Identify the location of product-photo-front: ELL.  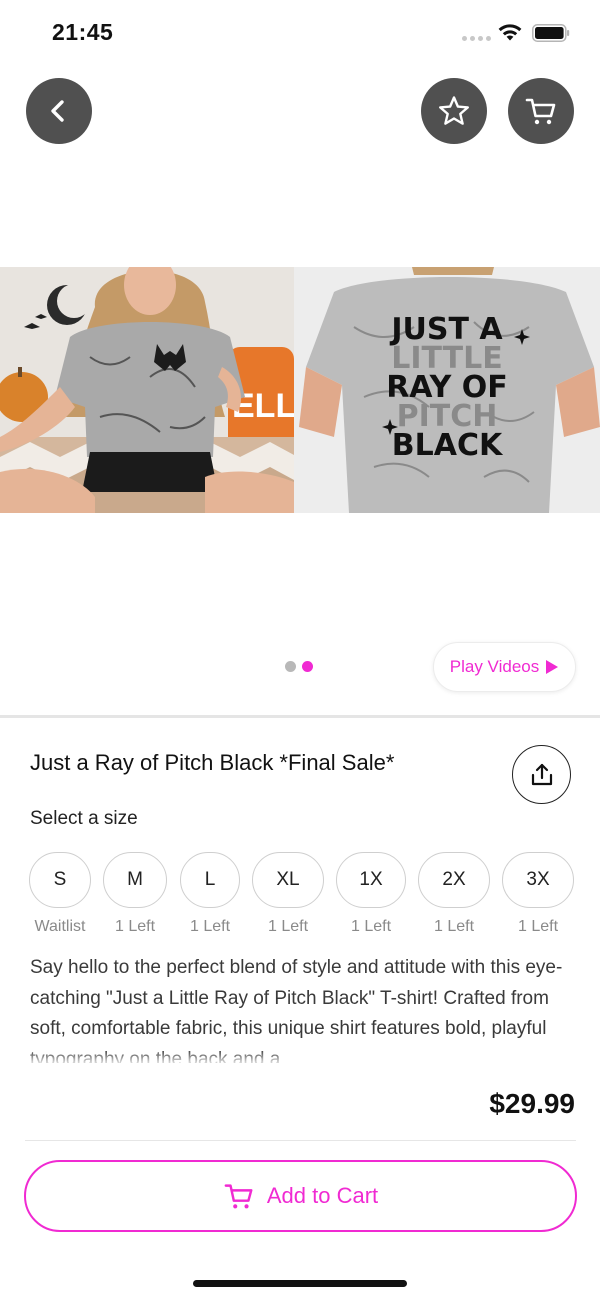
(147, 390).